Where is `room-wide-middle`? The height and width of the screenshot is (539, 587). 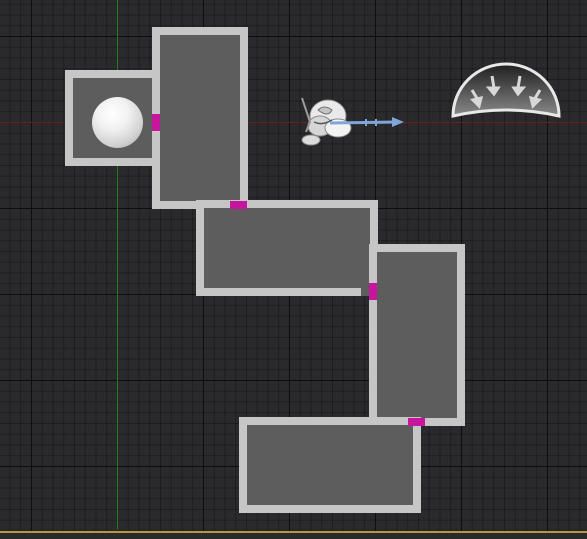
room-wide-middle is located at coordinates (287, 248).